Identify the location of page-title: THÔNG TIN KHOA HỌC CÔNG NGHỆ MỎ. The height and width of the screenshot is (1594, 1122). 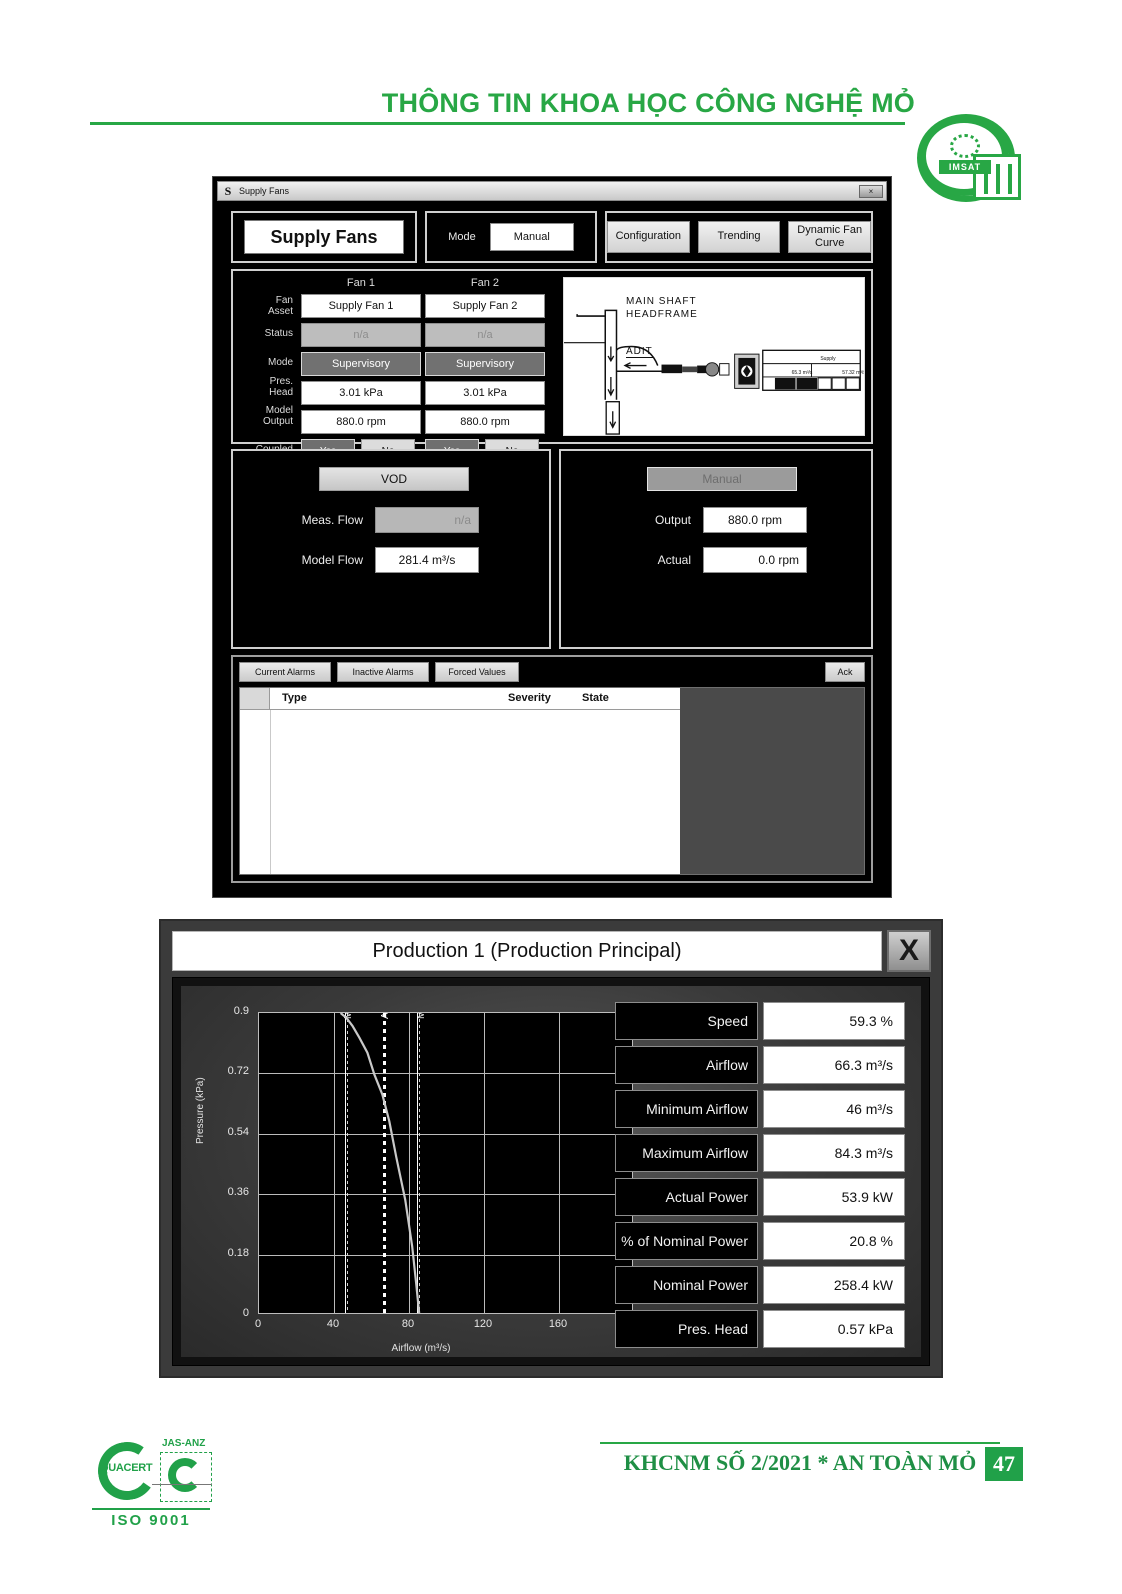
(648, 103).